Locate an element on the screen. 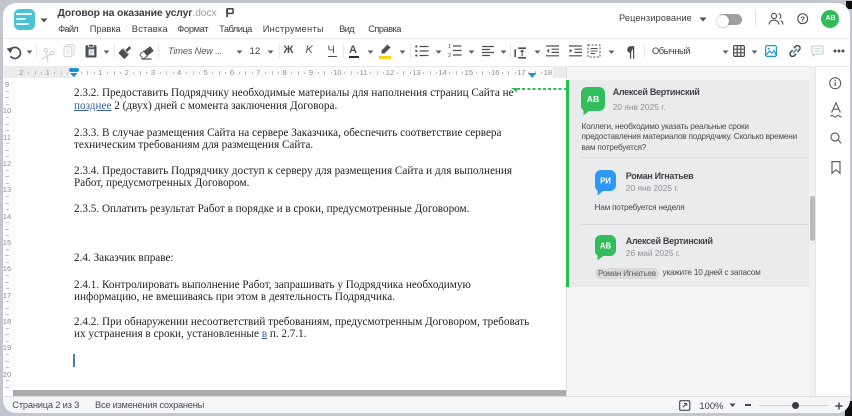 This screenshot has height=416, width=852. svg-text: 2 is located at coordinates (449, 56).